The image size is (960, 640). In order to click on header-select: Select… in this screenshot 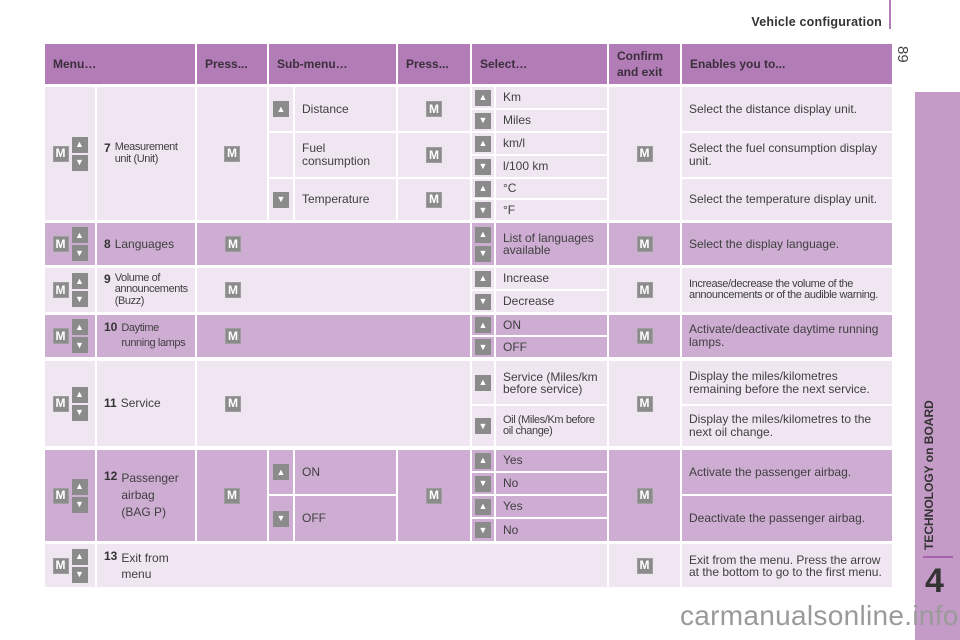, I will do `click(539, 64)`.